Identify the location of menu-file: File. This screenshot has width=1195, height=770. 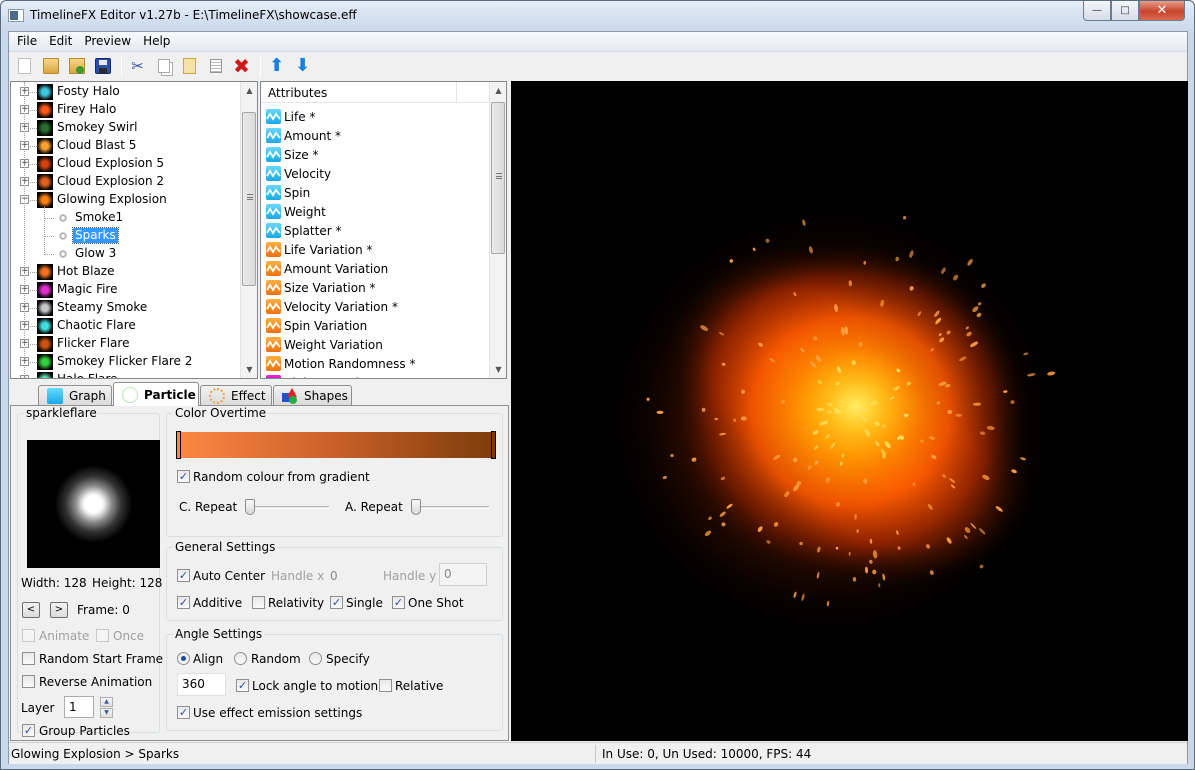
(27, 41).